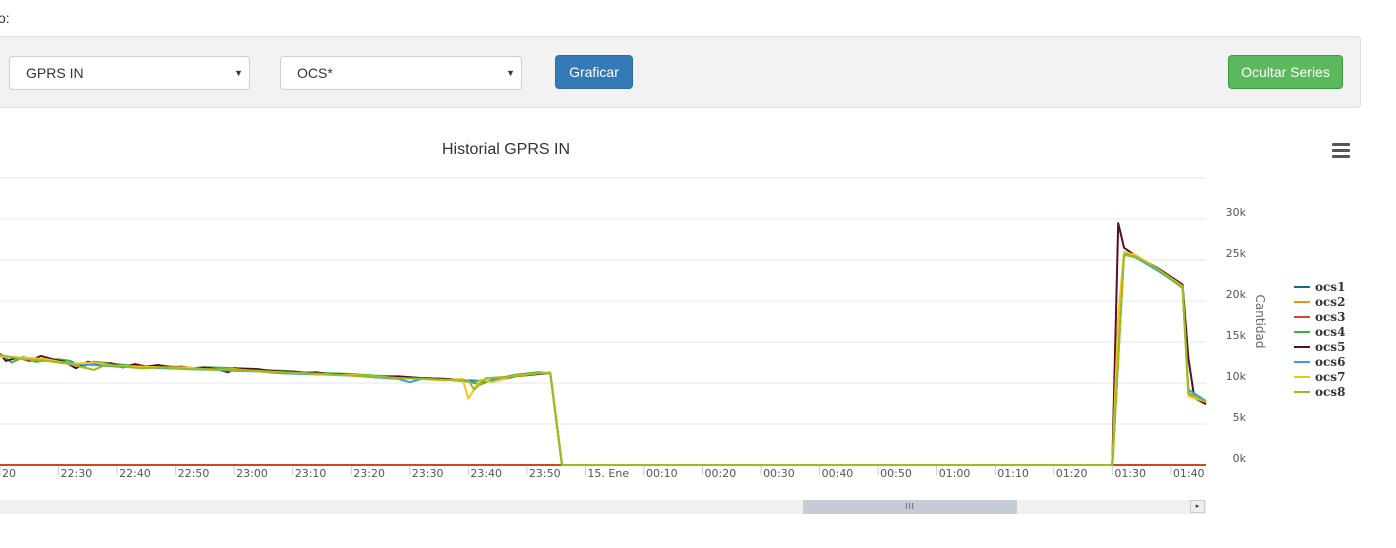 This screenshot has width=1396, height=548. I want to click on x-tick-label: 23:00, so click(252, 473).